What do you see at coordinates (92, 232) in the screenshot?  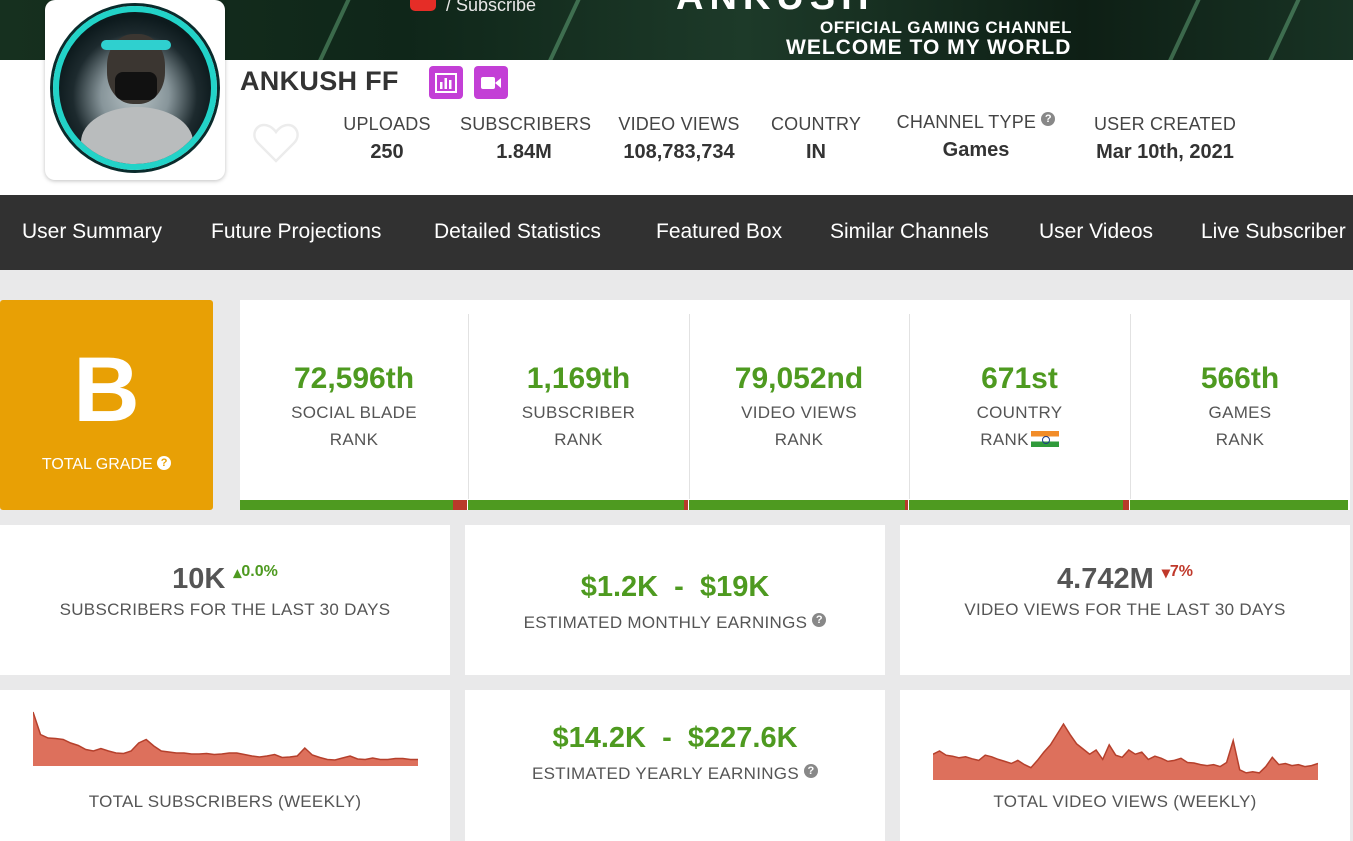 I see `tab-user-summary: User Summary` at bounding box center [92, 232].